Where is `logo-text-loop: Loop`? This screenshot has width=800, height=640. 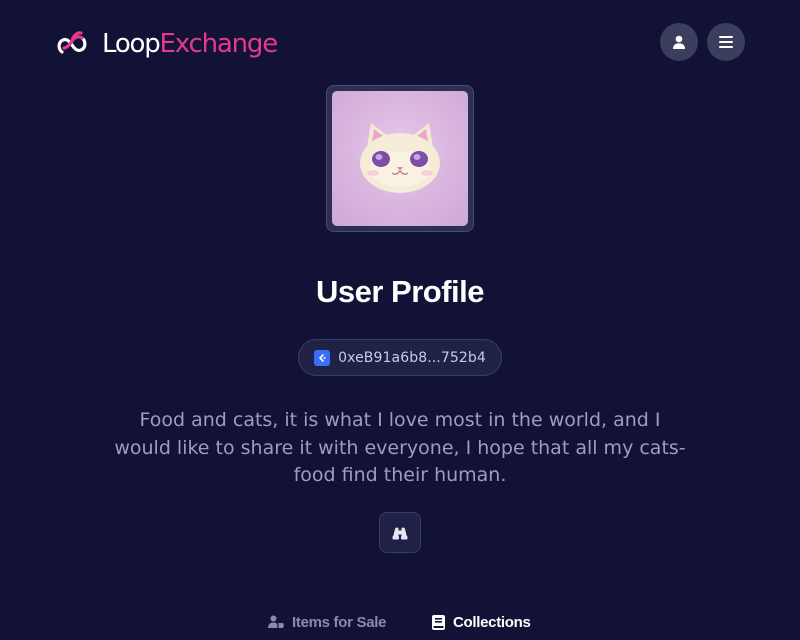 logo-text-loop: Loop is located at coordinates (131, 44).